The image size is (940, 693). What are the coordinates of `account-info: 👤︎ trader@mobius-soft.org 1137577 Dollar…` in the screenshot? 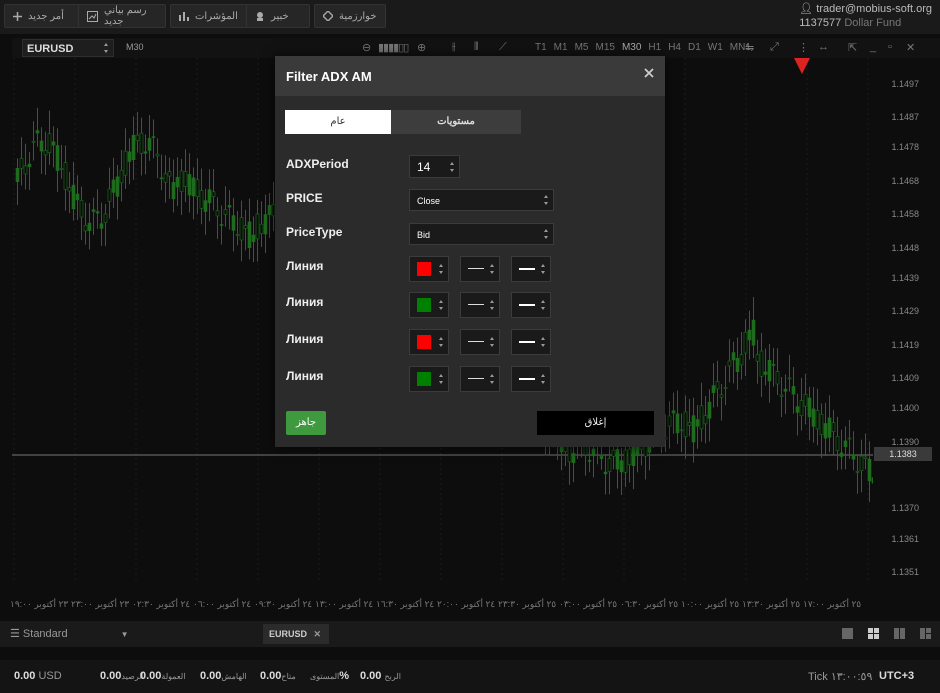 It's located at (865, 16).